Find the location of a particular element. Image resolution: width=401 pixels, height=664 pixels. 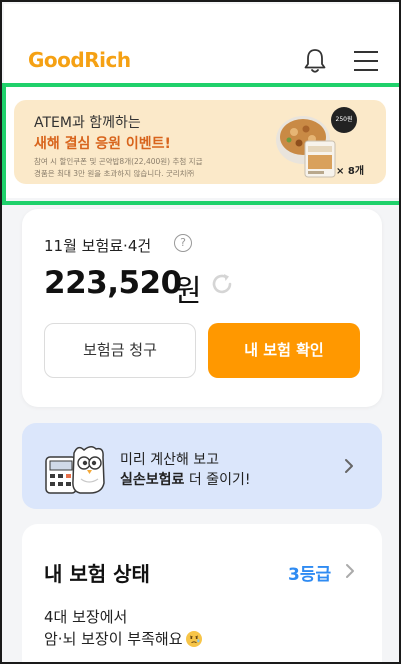

product-pack-image is located at coordinates (320, 159).